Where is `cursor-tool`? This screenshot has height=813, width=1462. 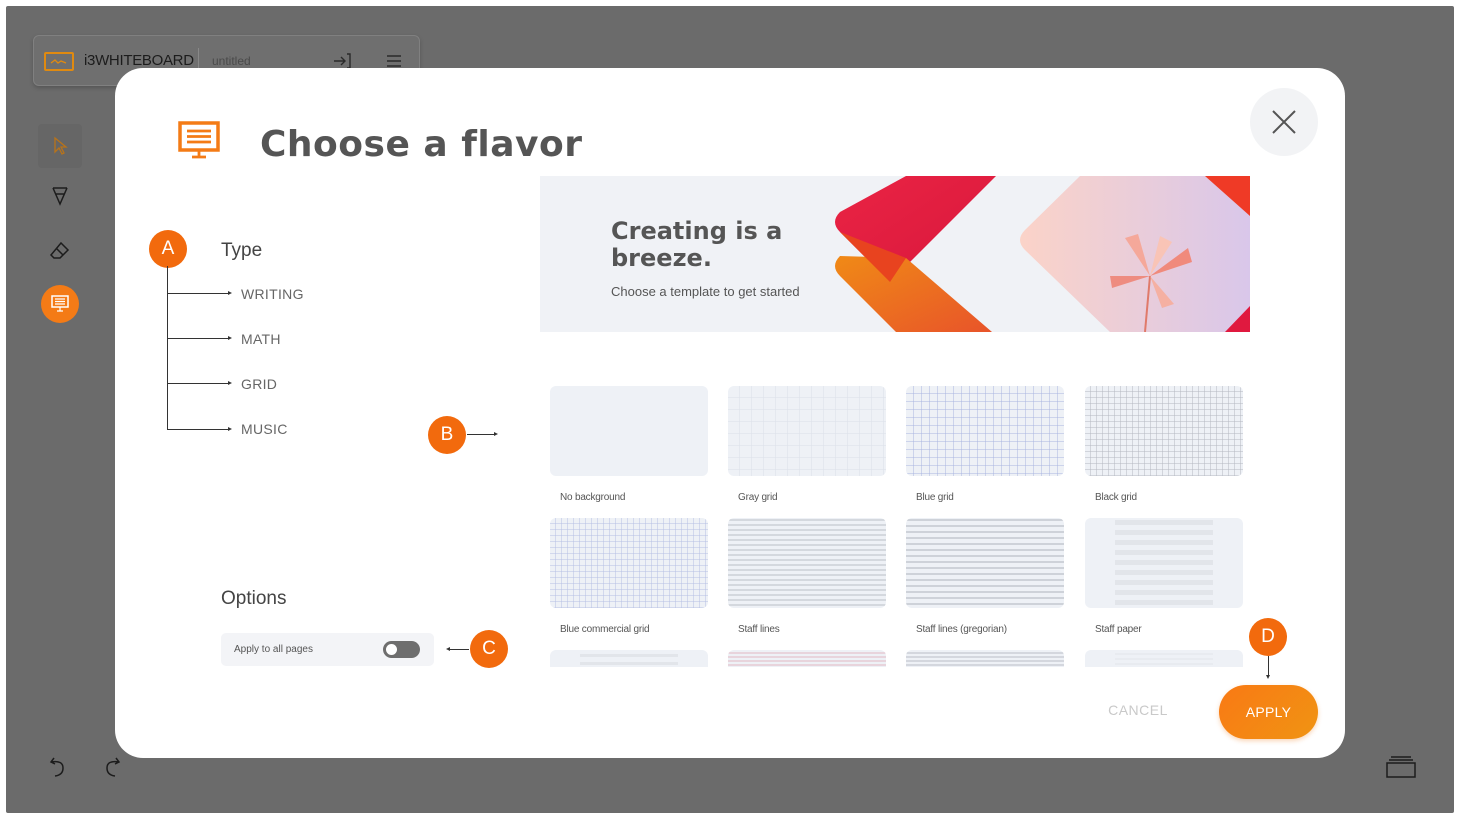
cursor-tool is located at coordinates (60, 146).